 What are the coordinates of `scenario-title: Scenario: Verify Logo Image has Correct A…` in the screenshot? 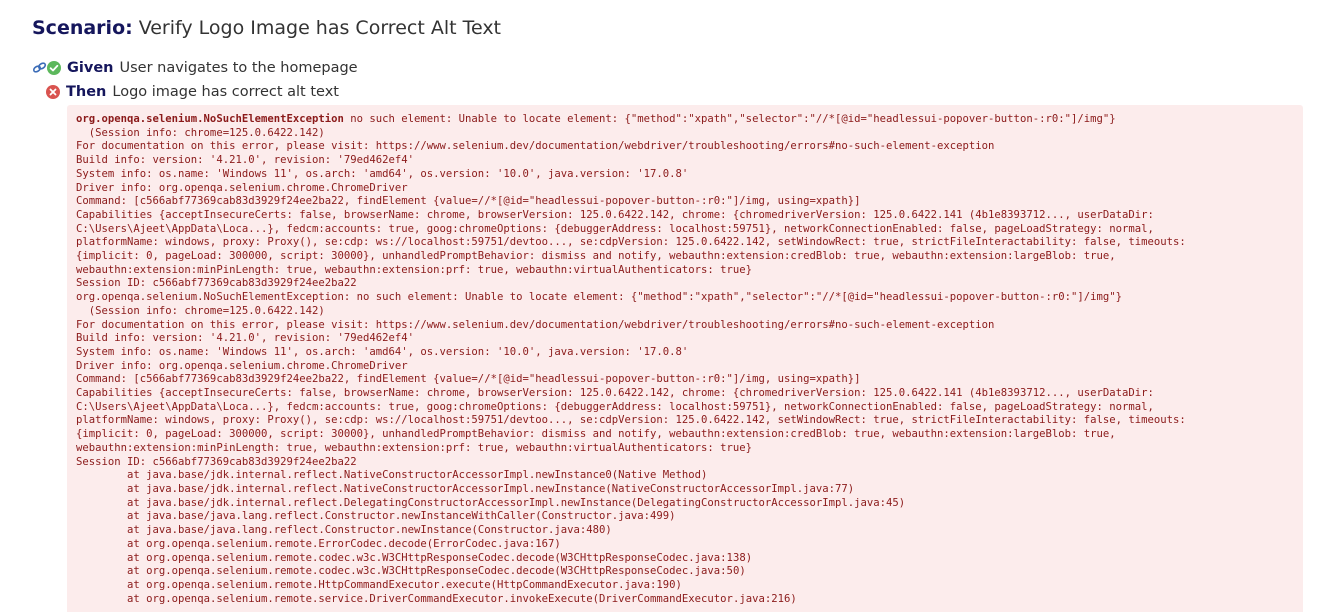 It's located at (266, 28).